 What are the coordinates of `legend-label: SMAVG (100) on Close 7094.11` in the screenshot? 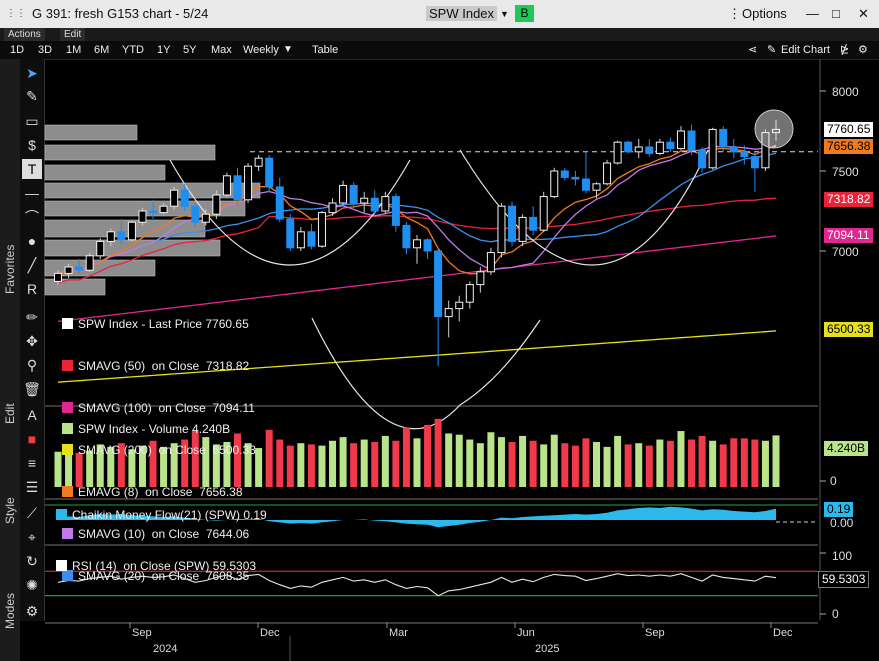 It's located at (166, 408).